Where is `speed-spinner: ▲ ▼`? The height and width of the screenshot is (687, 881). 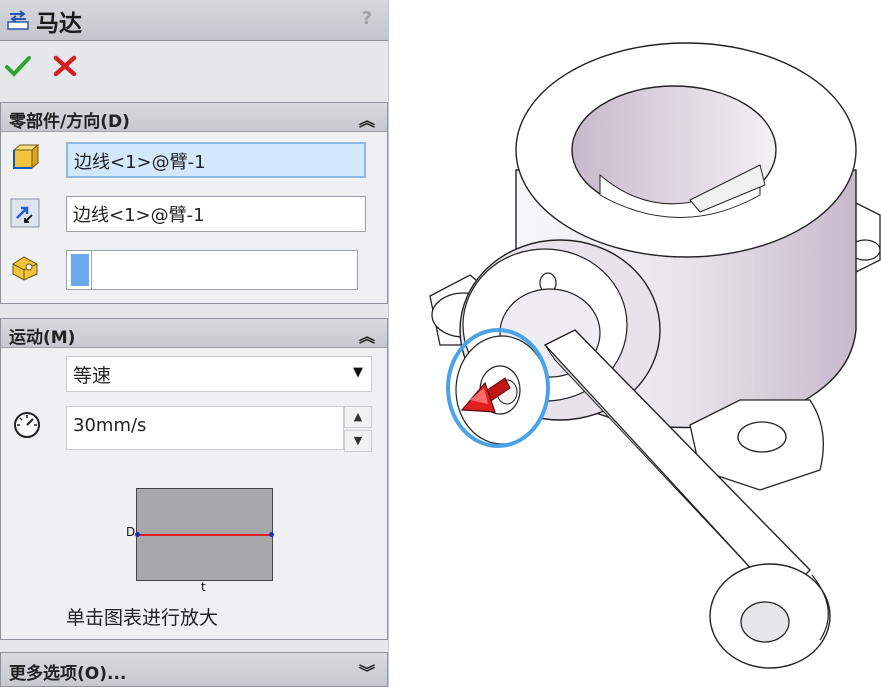
speed-spinner: ▲ ▼ is located at coordinates (358, 429).